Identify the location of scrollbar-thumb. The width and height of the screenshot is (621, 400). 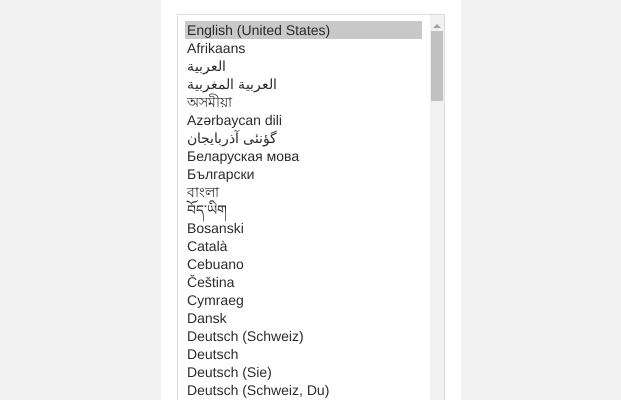
(437, 66).